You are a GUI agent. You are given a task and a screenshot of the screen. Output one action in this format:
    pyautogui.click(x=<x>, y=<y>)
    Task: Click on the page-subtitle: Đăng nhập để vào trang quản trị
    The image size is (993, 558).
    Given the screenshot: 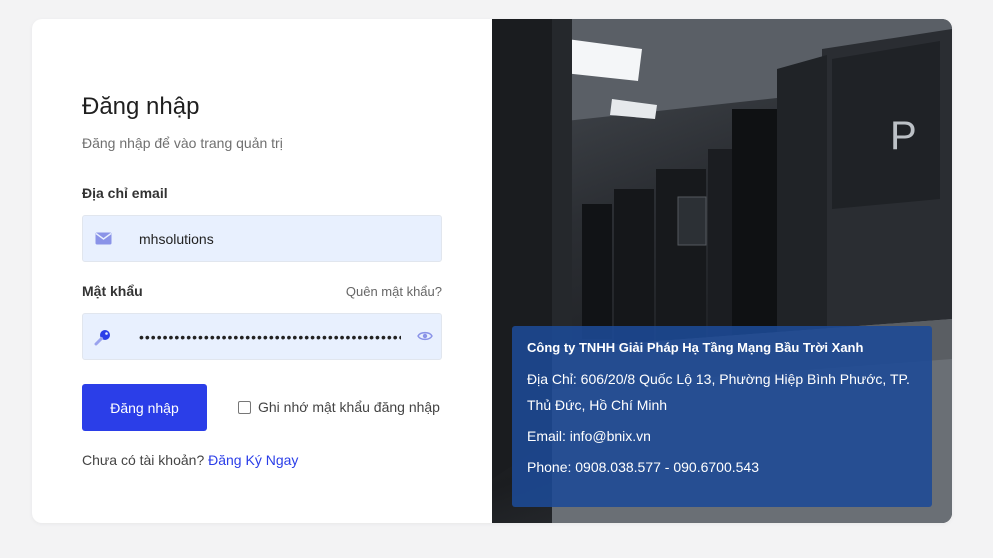 What is the action you would take?
    pyautogui.click(x=182, y=143)
    